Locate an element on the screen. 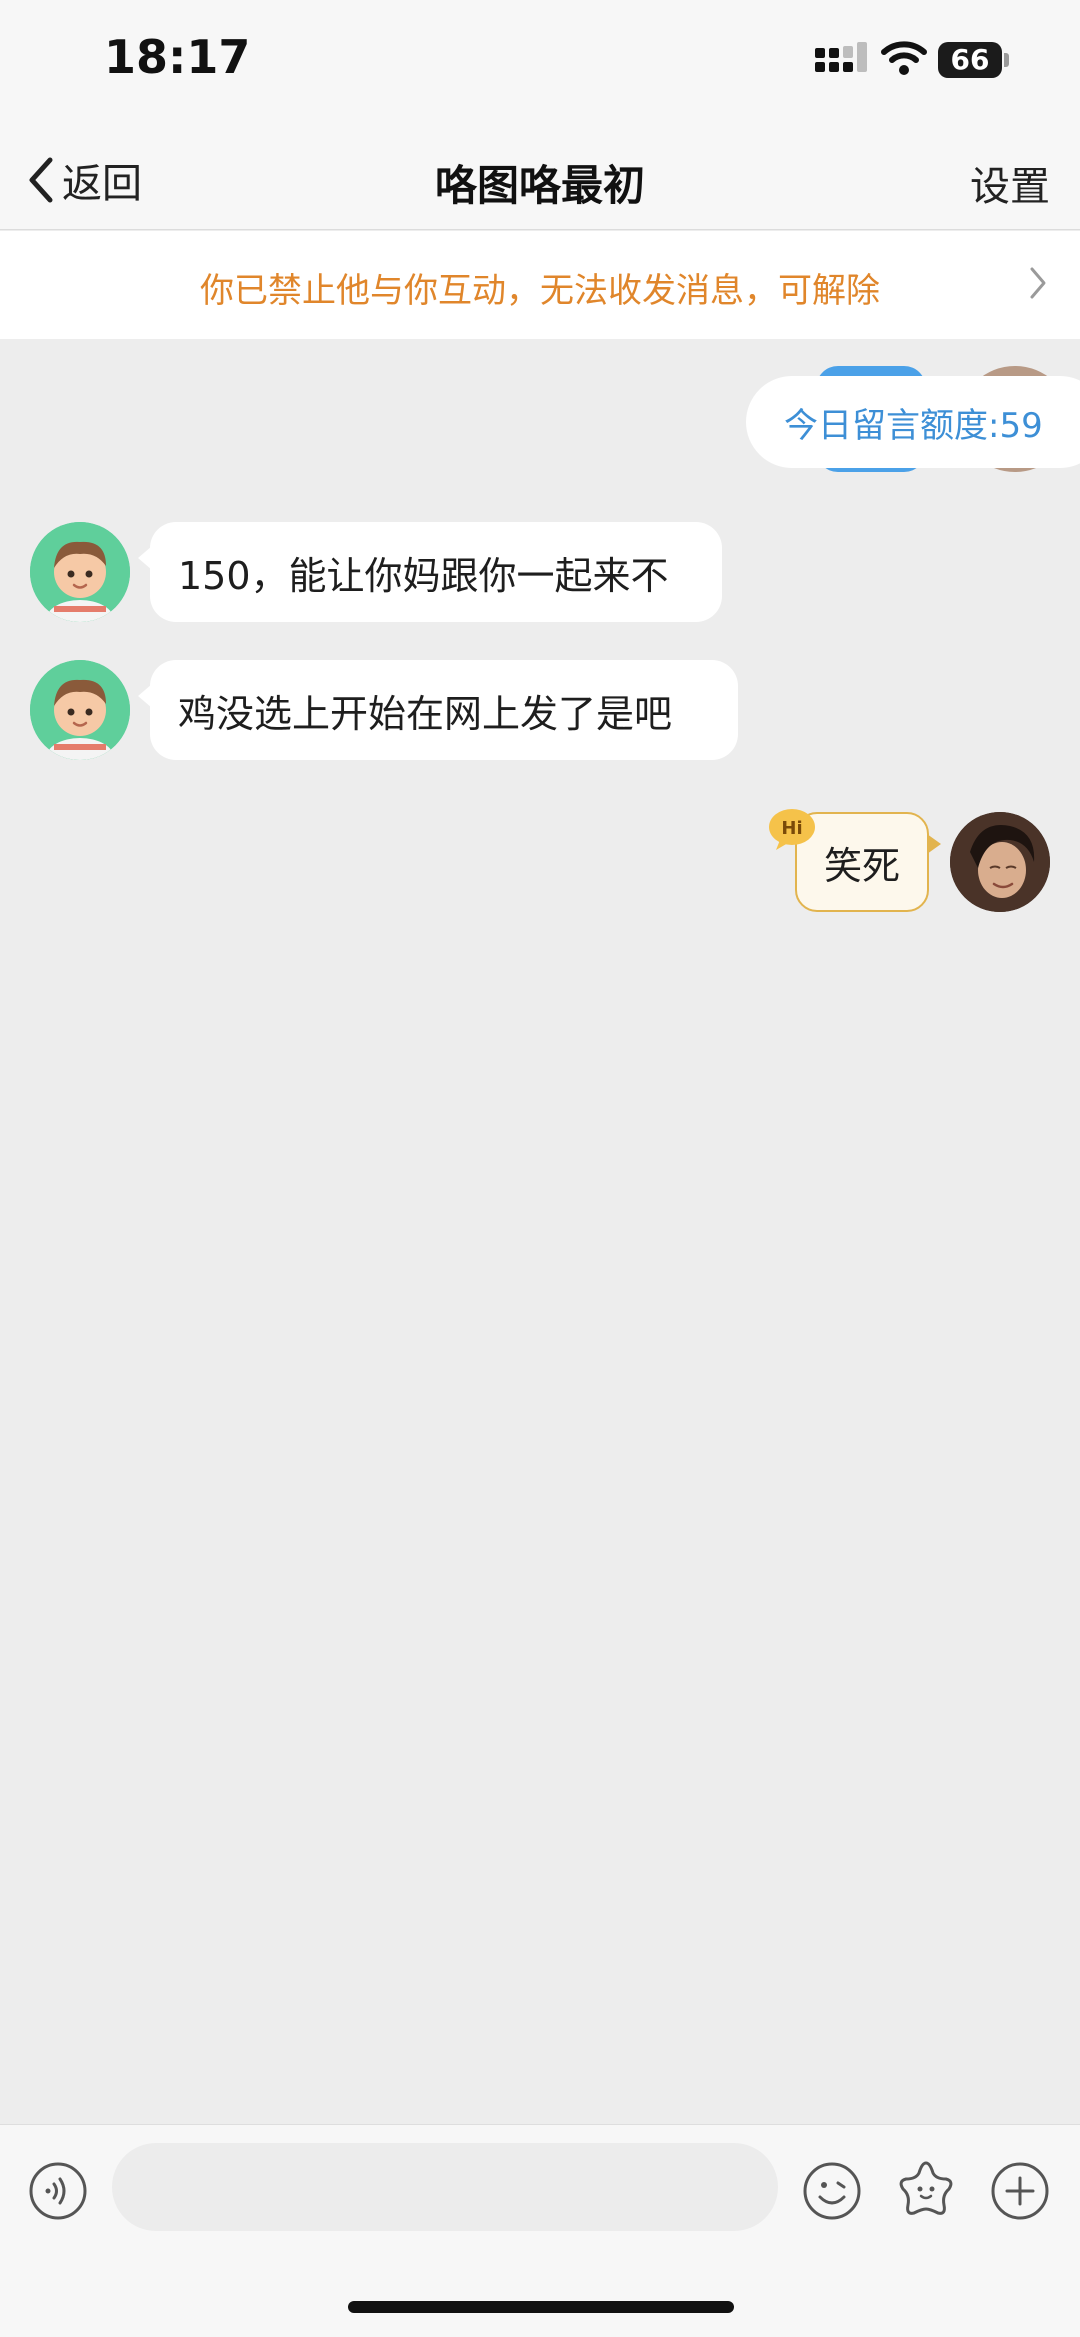 This screenshot has height=2337, width=1080. message-quota-pill: 今日留言额度:59 is located at coordinates (913, 422).